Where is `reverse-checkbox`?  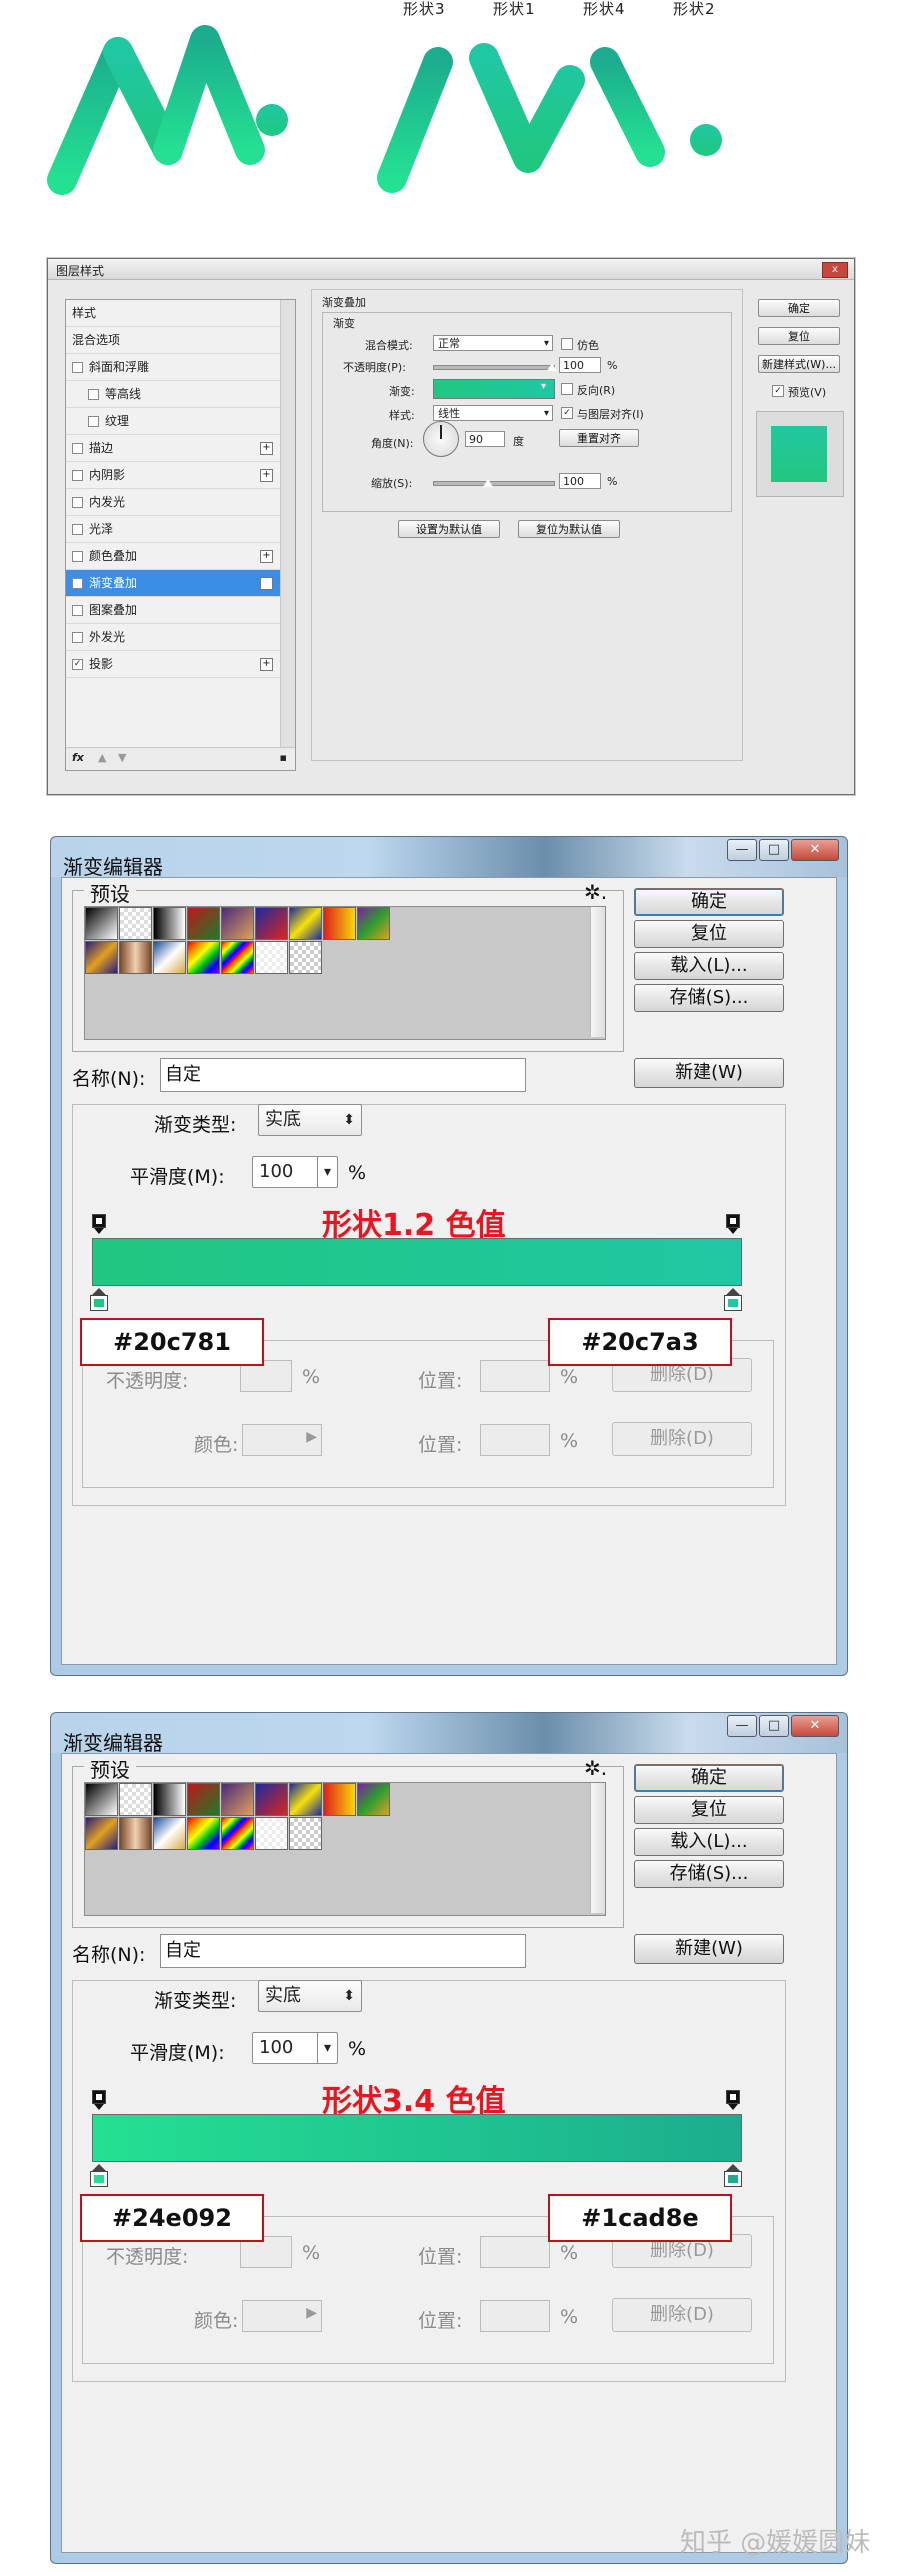
reverse-checkbox is located at coordinates (567, 389).